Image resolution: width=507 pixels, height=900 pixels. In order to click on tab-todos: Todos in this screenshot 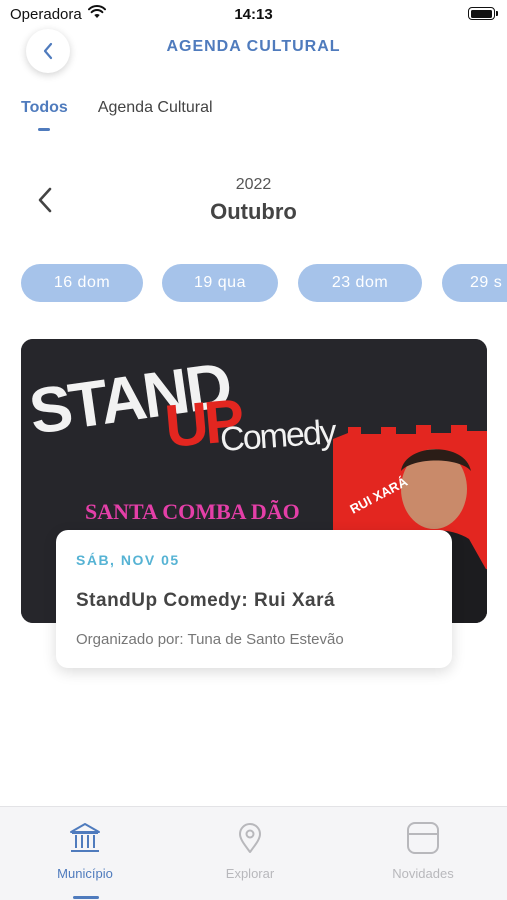, I will do `click(44, 108)`.